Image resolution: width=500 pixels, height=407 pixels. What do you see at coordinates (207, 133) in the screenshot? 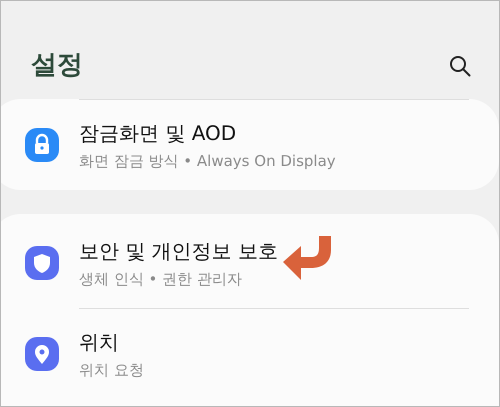
I see `setting-title: 잠금화면 및 AOD` at bounding box center [207, 133].